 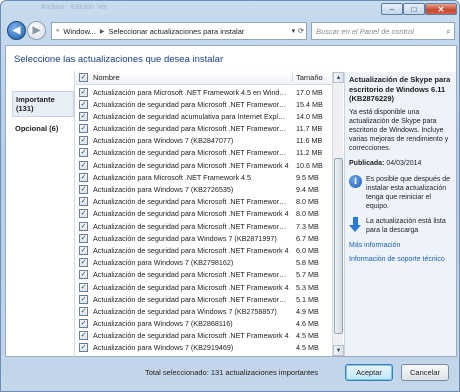 What do you see at coordinates (309, 153) in the screenshot?
I see `update-size: 11.2 MB` at bounding box center [309, 153].